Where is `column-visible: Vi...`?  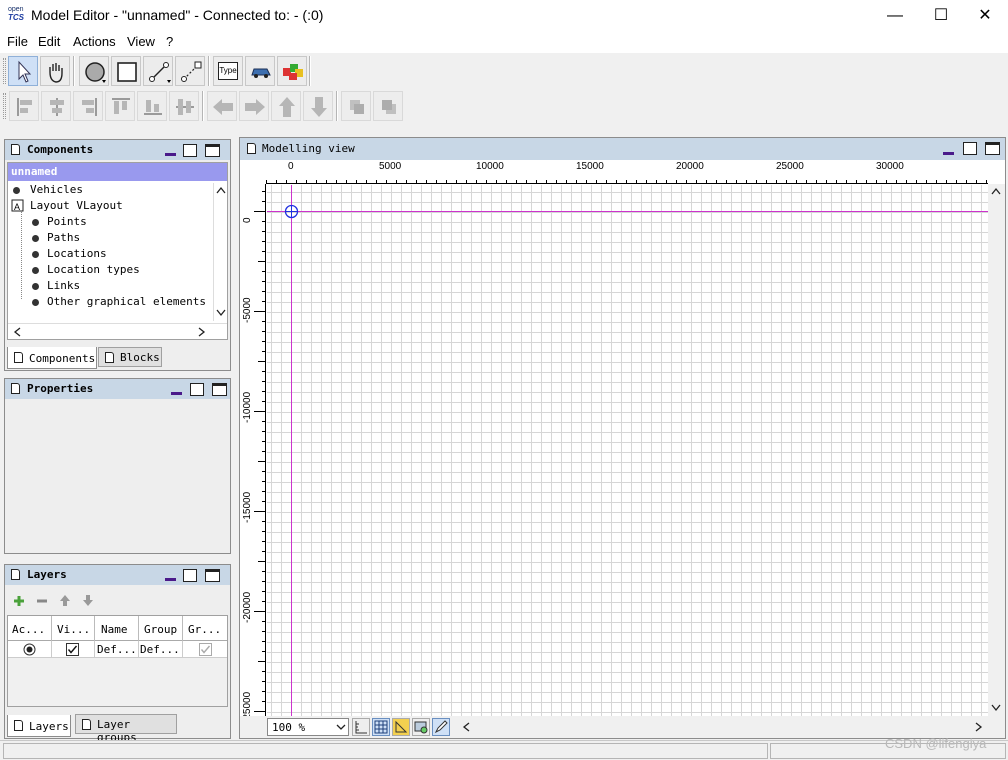 column-visible: Vi... is located at coordinates (73, 629).